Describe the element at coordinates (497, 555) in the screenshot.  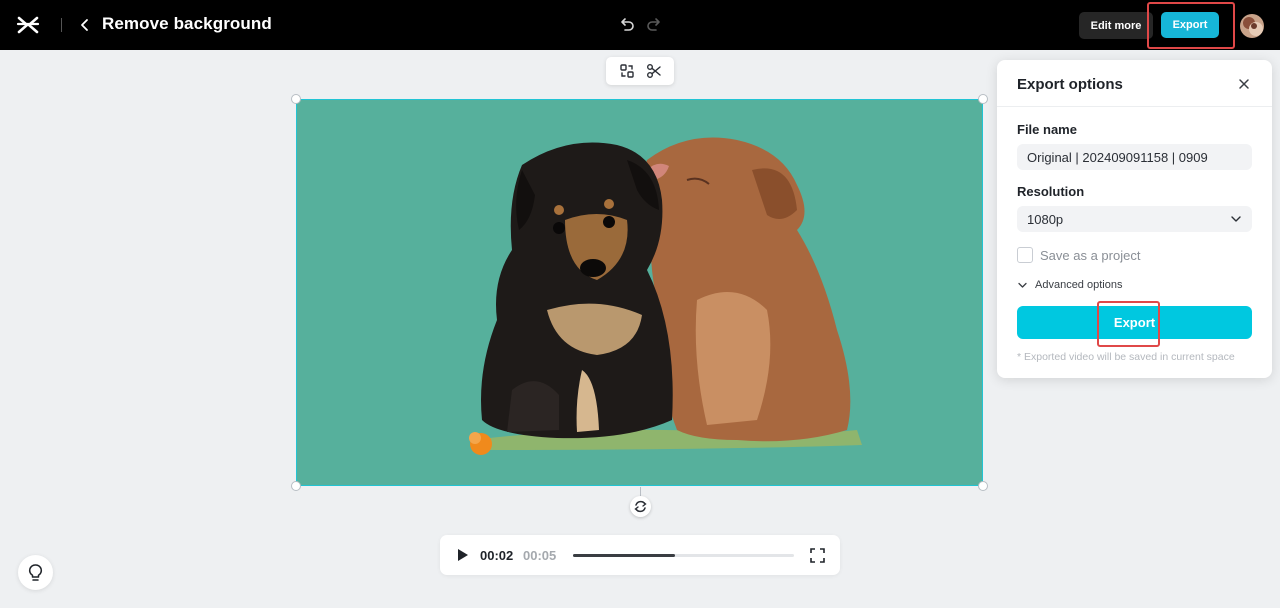
I see `current-time: 00:02` at that location.